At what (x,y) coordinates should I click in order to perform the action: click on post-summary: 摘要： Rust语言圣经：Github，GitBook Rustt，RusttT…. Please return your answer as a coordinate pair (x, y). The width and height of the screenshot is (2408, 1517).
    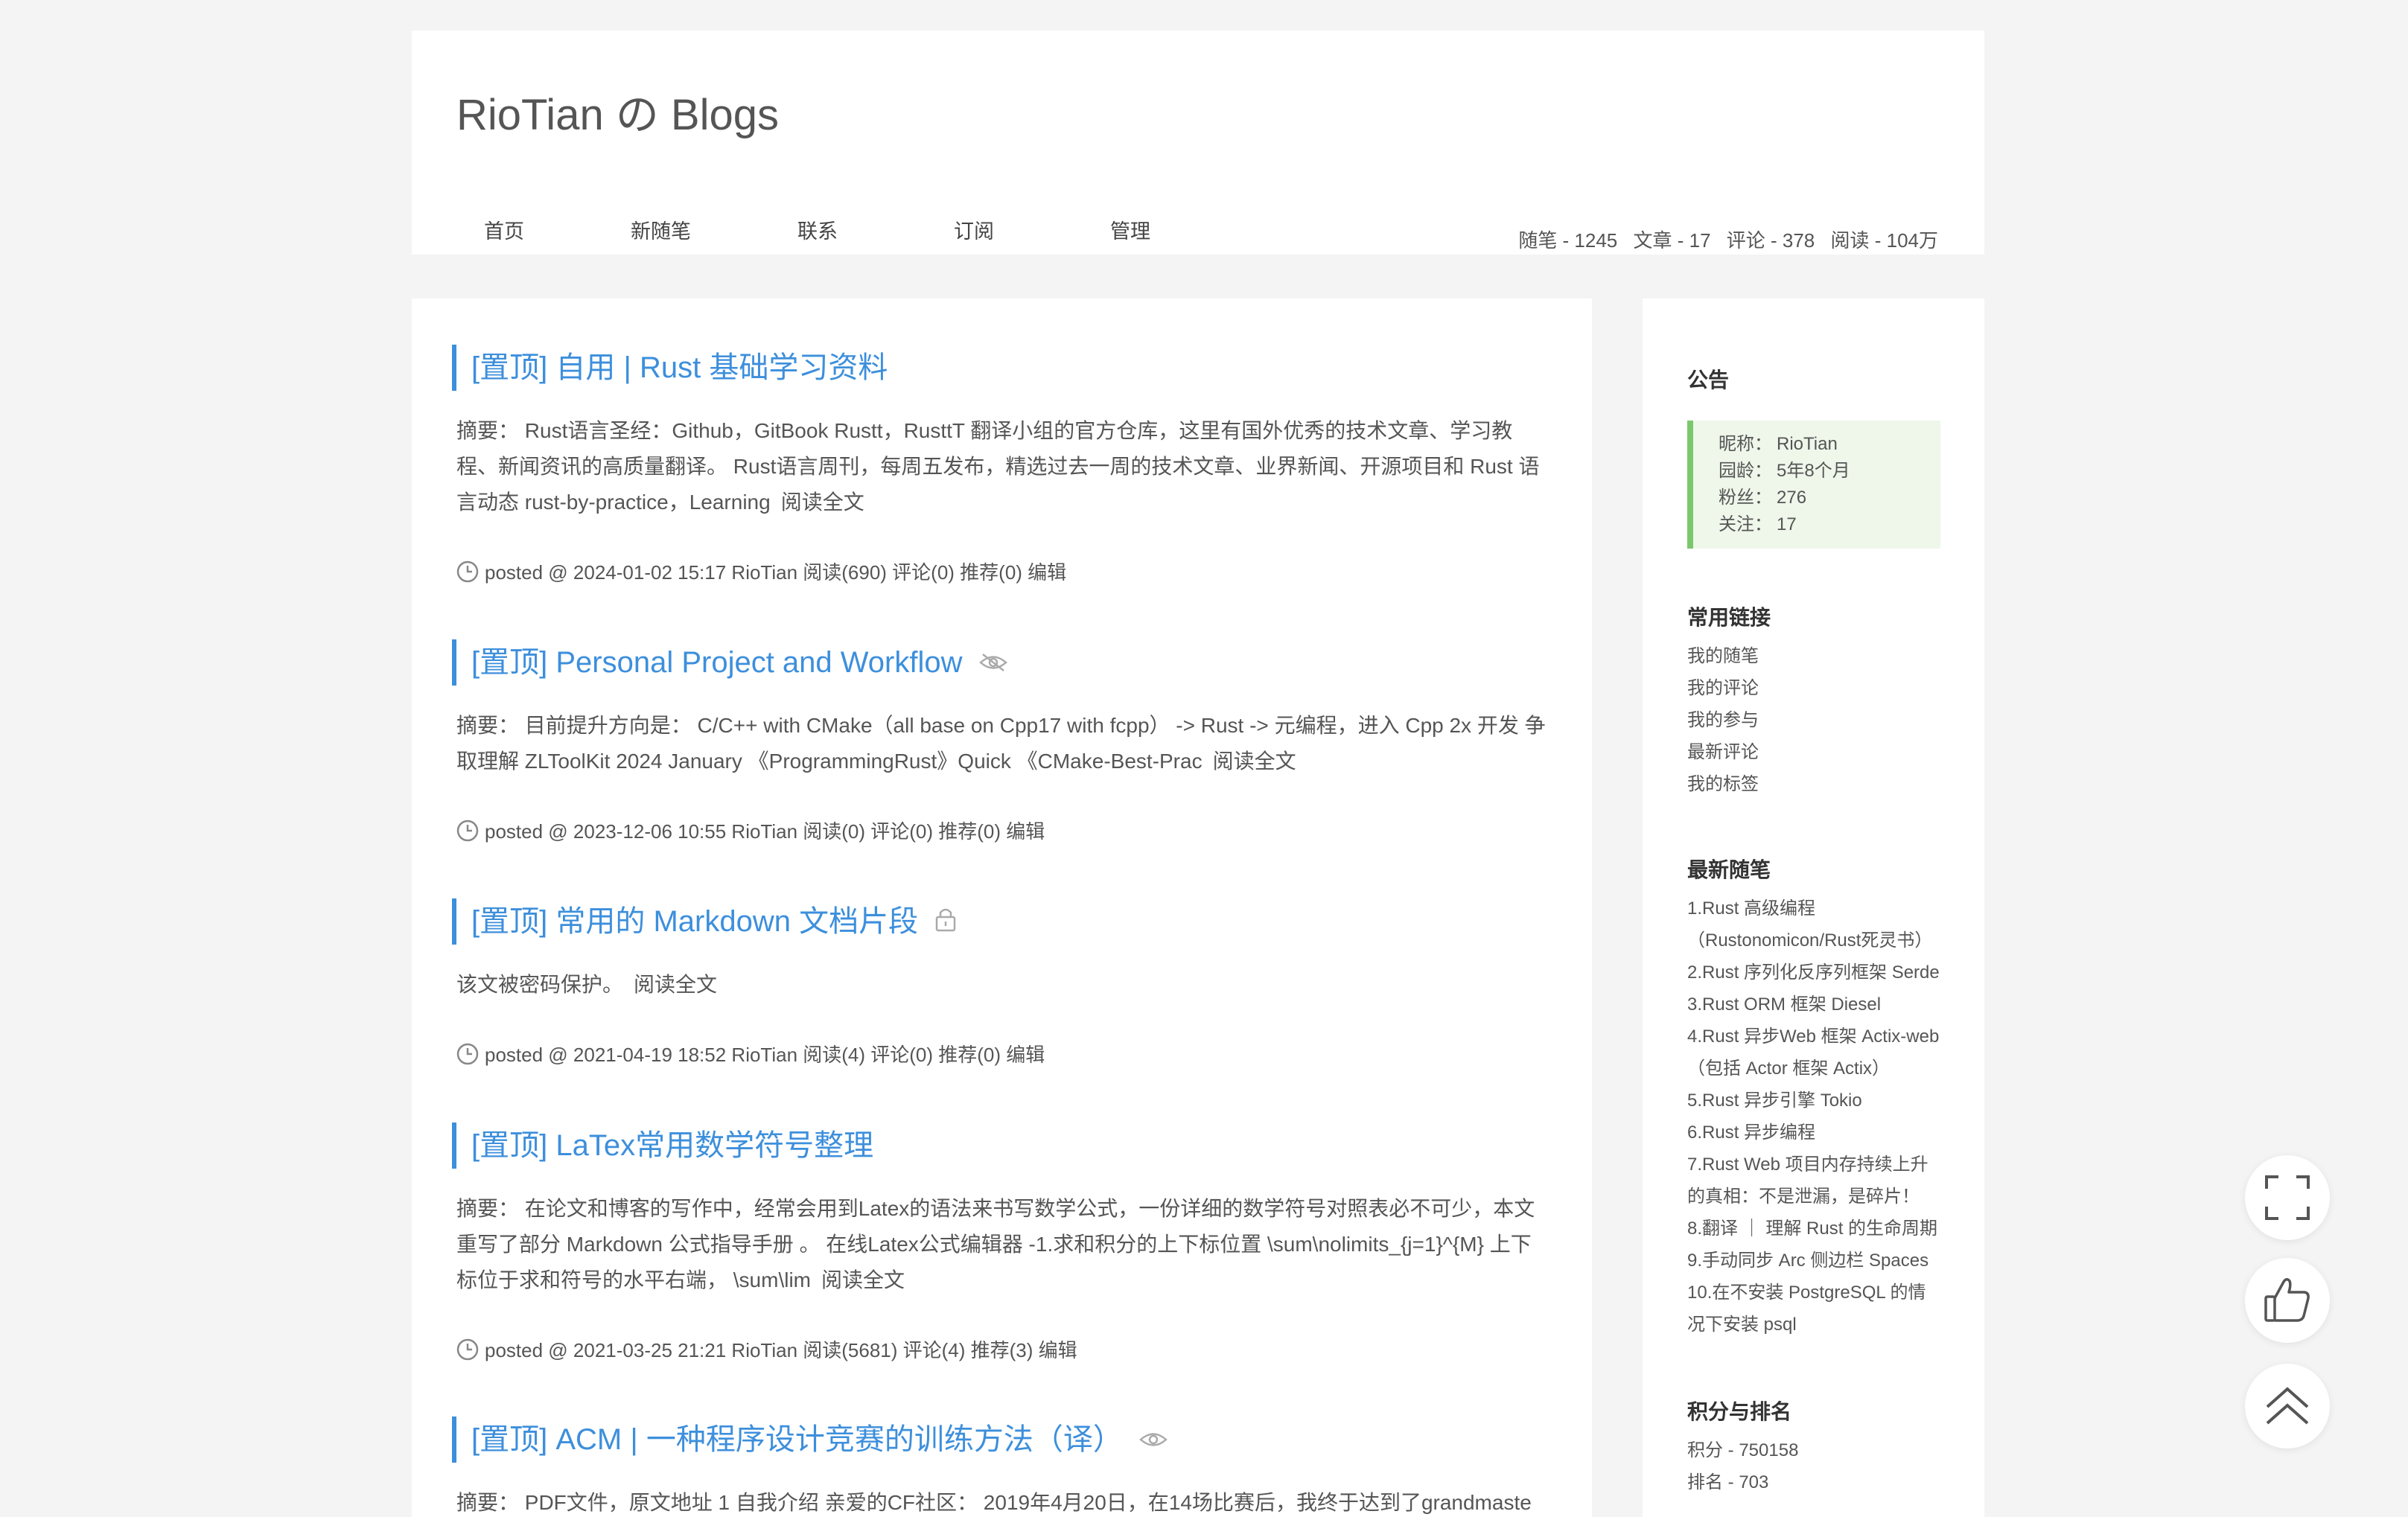
    Looking at the image, I should click on (998, 466).